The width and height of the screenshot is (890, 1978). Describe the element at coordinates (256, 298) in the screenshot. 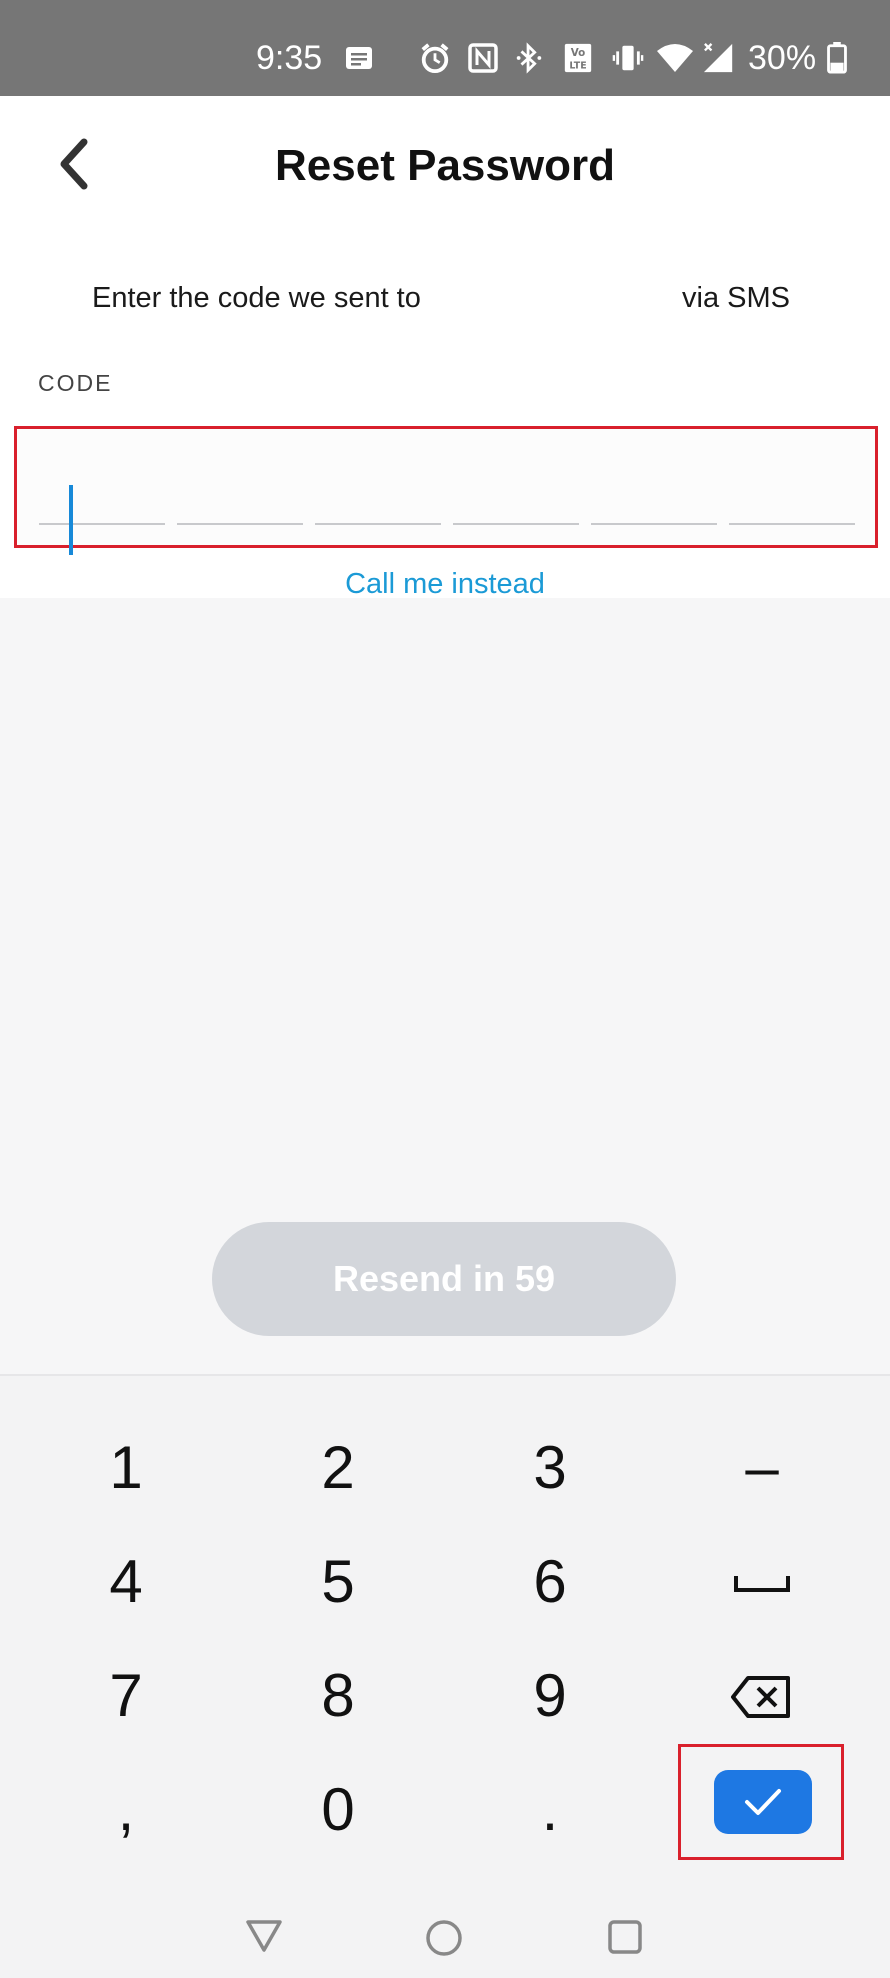

I see `instruction-text: Enter the code we sent to` at that location.